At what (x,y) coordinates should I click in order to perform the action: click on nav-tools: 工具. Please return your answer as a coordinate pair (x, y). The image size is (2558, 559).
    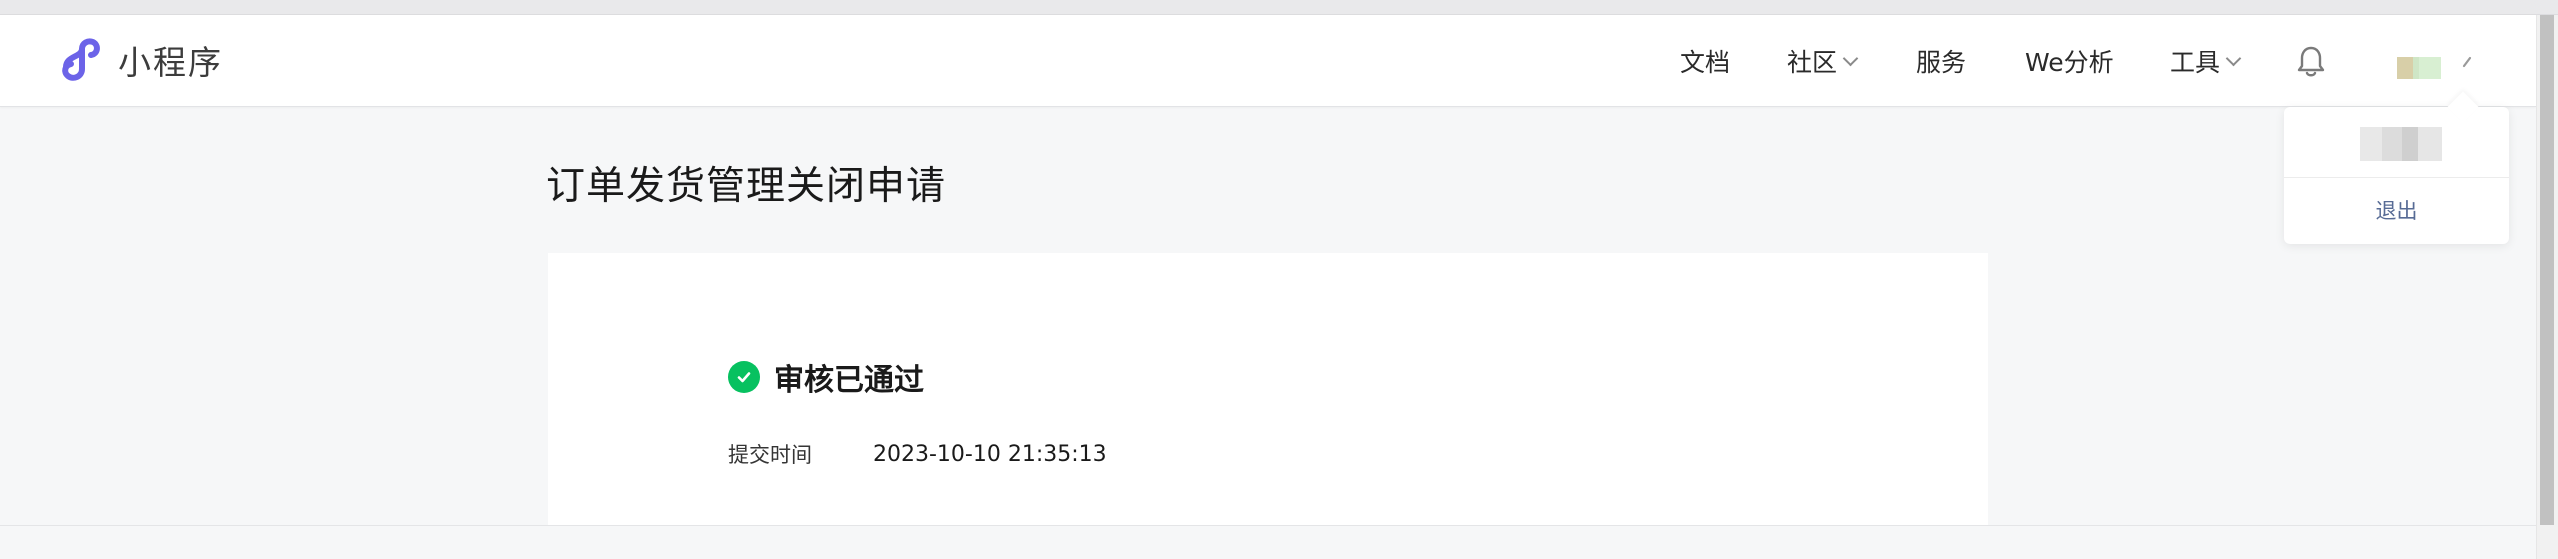
    Looking at the image, I should click on (2206, 61).